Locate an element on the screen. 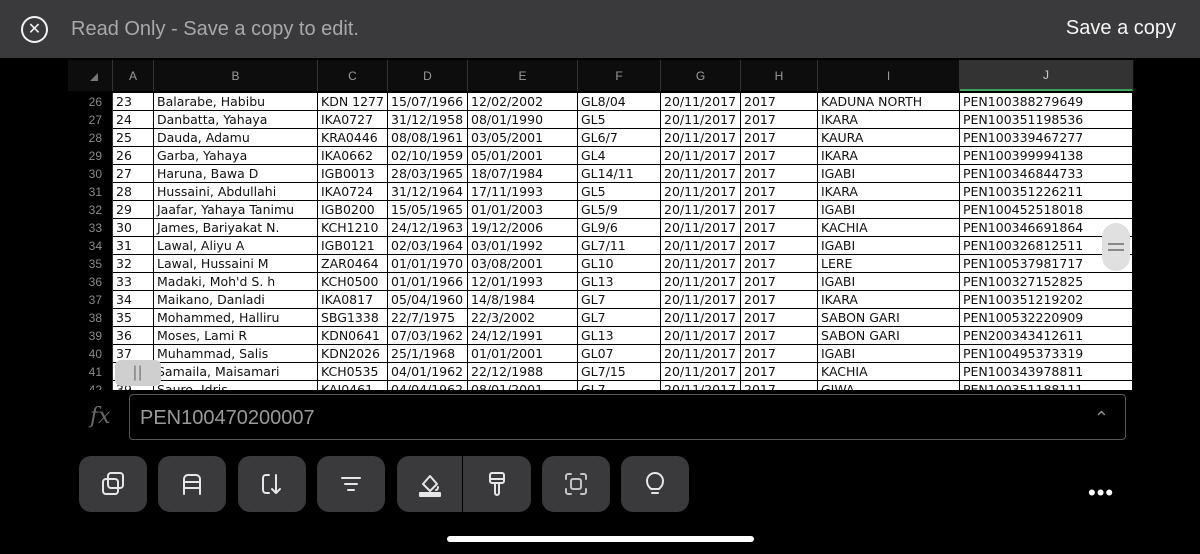  row-number: 37 is located at coordinates (90, 300).